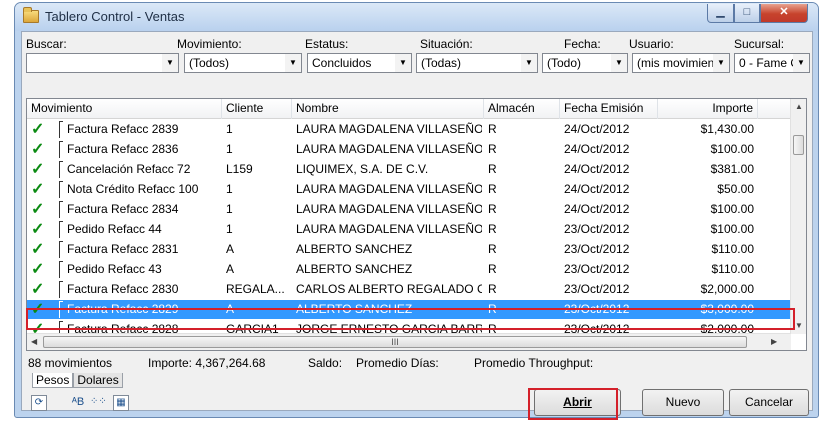 Image resolution: width=823 pixels, height=427 pixels. I want to click on horizontal-scrollbar: ◀ III ▶, so click(409, 341).